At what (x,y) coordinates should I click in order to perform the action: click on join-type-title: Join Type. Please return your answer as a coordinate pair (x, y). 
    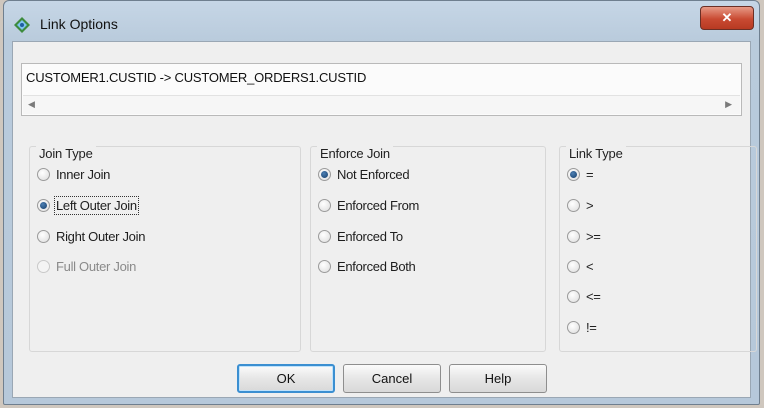
    Looking at the image, I should click on (66, 153).